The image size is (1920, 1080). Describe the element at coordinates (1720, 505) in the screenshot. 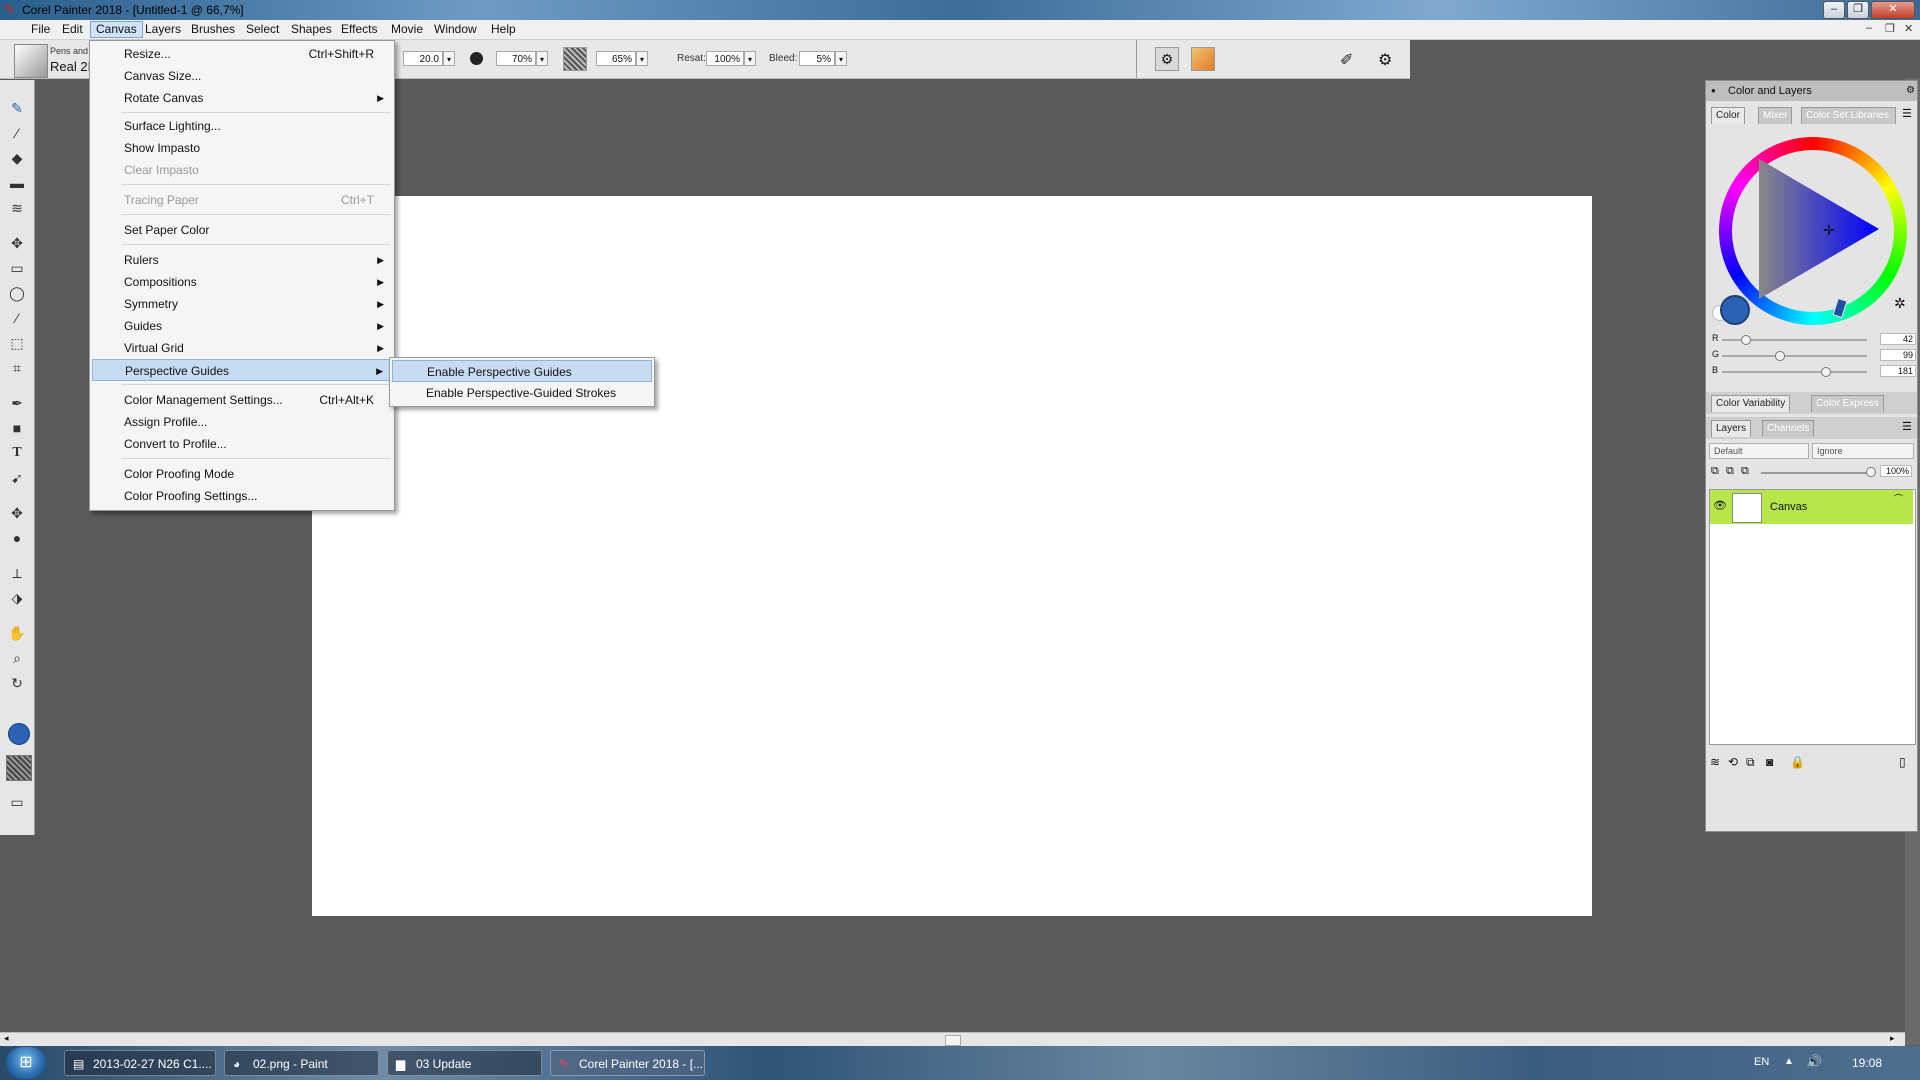

I see `layer-visibility-eye-icon: 👁` at that location.